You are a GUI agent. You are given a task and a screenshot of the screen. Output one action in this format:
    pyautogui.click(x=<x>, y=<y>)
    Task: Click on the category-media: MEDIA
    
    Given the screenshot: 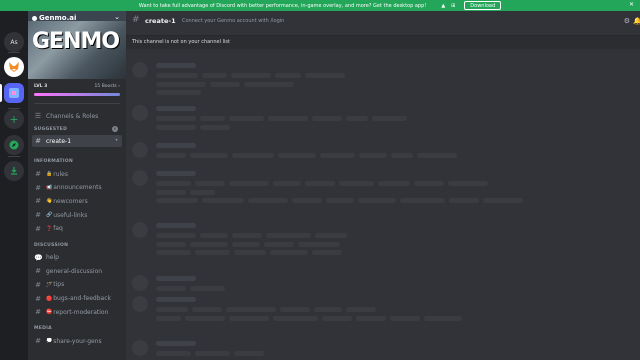 What is the action you would take?
    pyautogui.click(x=43, y=328)
    